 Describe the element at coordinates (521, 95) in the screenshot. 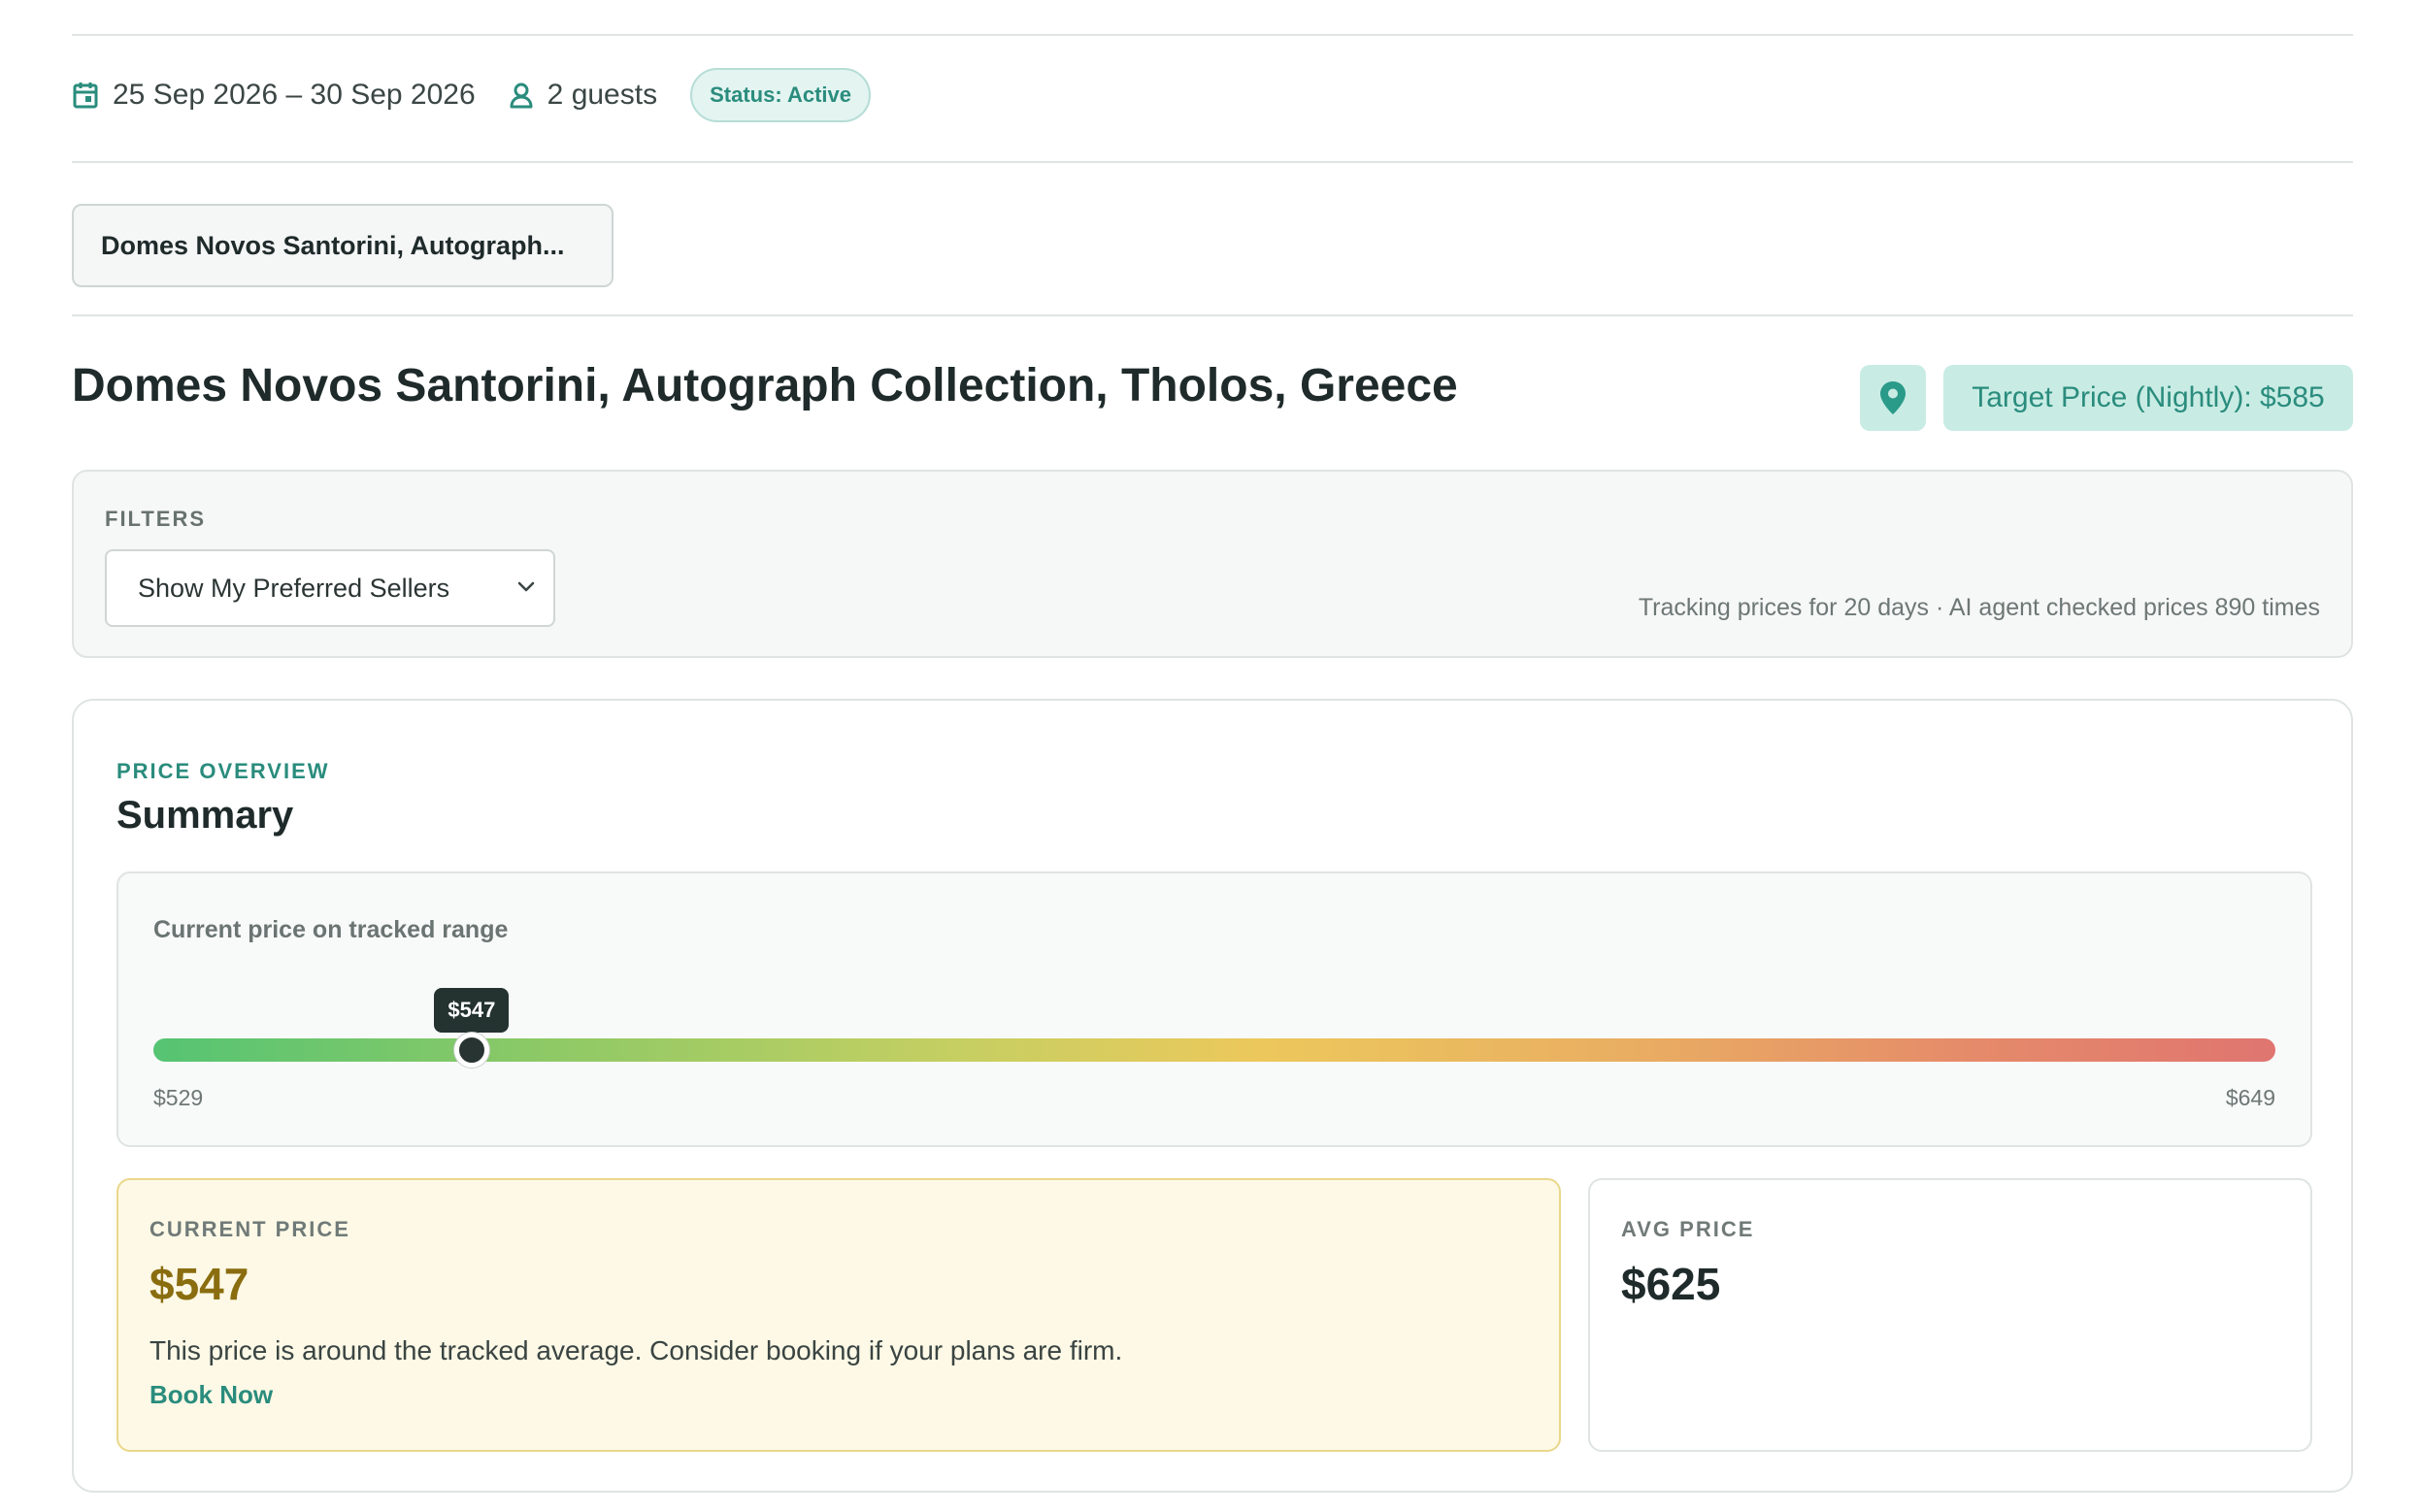

I see `user-icon` at that location.